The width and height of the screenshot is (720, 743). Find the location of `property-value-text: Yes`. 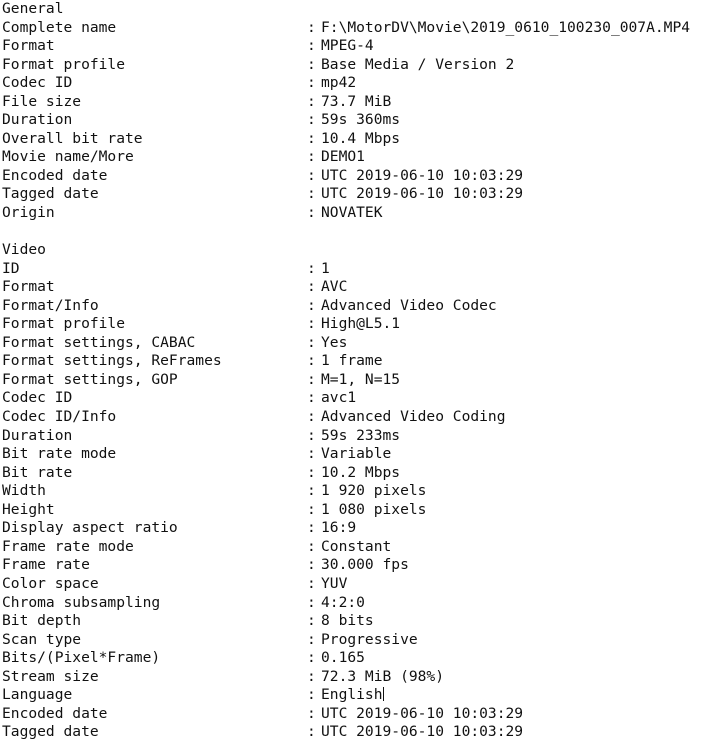

property-value-text: Yes is located at coordinates (334, 342).